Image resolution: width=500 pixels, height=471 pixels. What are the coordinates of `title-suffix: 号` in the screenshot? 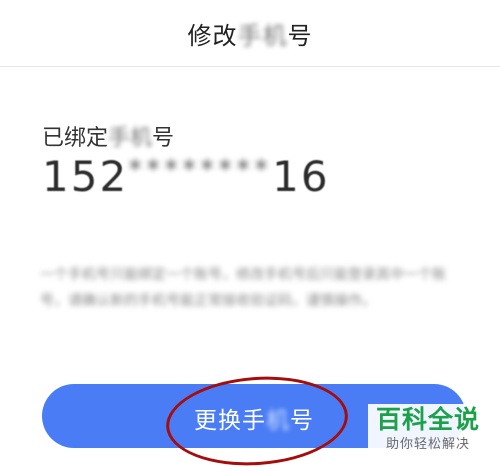 It's located at (300, 36).